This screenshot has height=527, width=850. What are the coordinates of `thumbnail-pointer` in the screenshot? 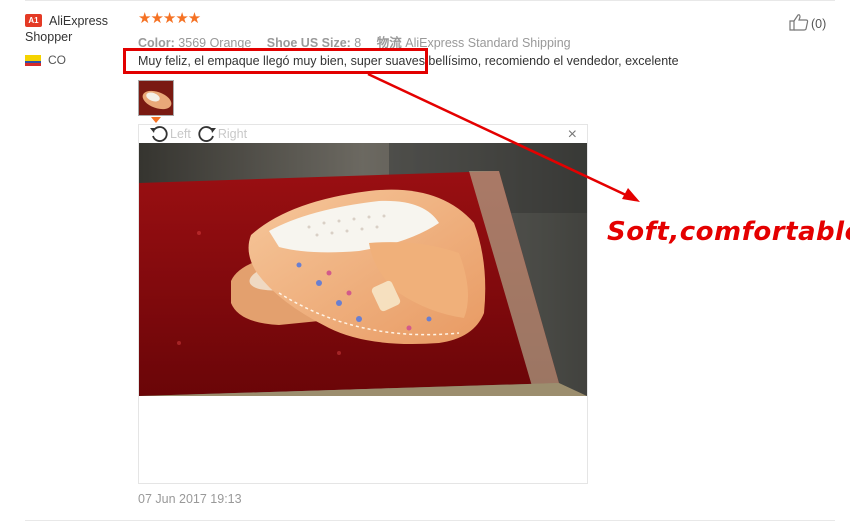 It's located at (156, 120).